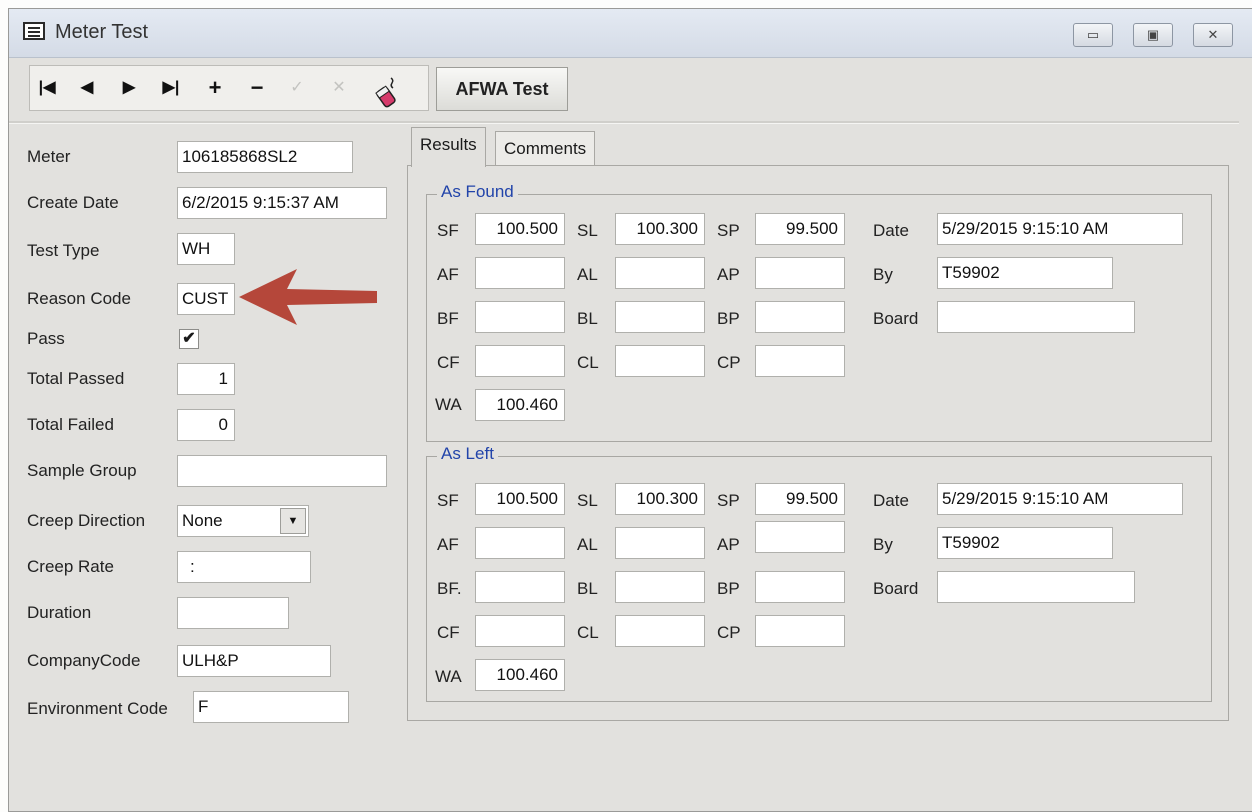  What do you see at coordinates (728, 588) in the screenshot?
I see `as-left-bp-label: BP` at bounding box center [728, 588].